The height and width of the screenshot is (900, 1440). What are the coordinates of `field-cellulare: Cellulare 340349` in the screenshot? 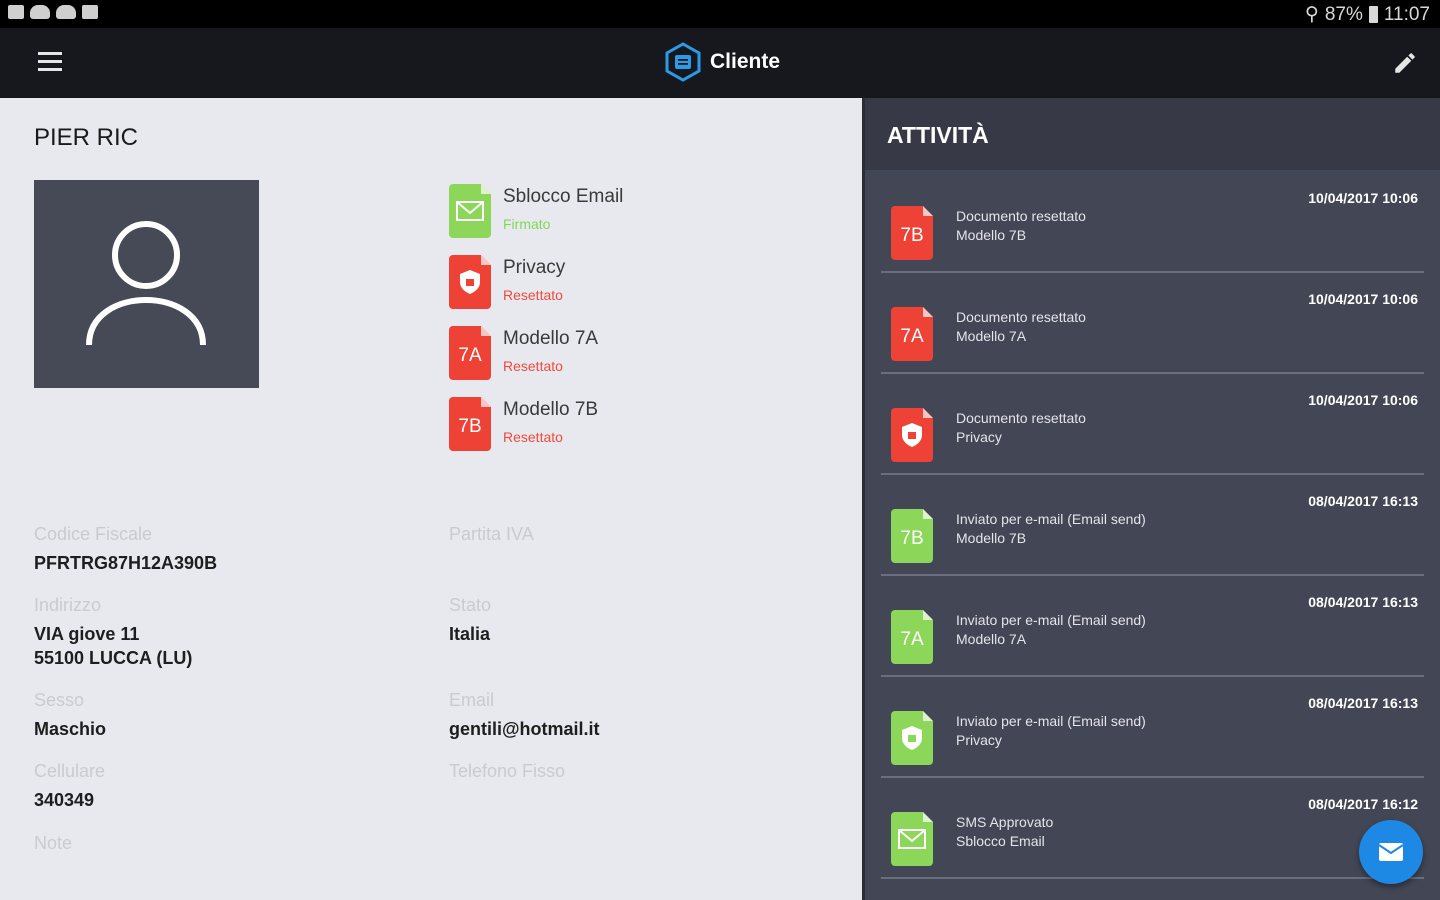 It's located at (69, 786).